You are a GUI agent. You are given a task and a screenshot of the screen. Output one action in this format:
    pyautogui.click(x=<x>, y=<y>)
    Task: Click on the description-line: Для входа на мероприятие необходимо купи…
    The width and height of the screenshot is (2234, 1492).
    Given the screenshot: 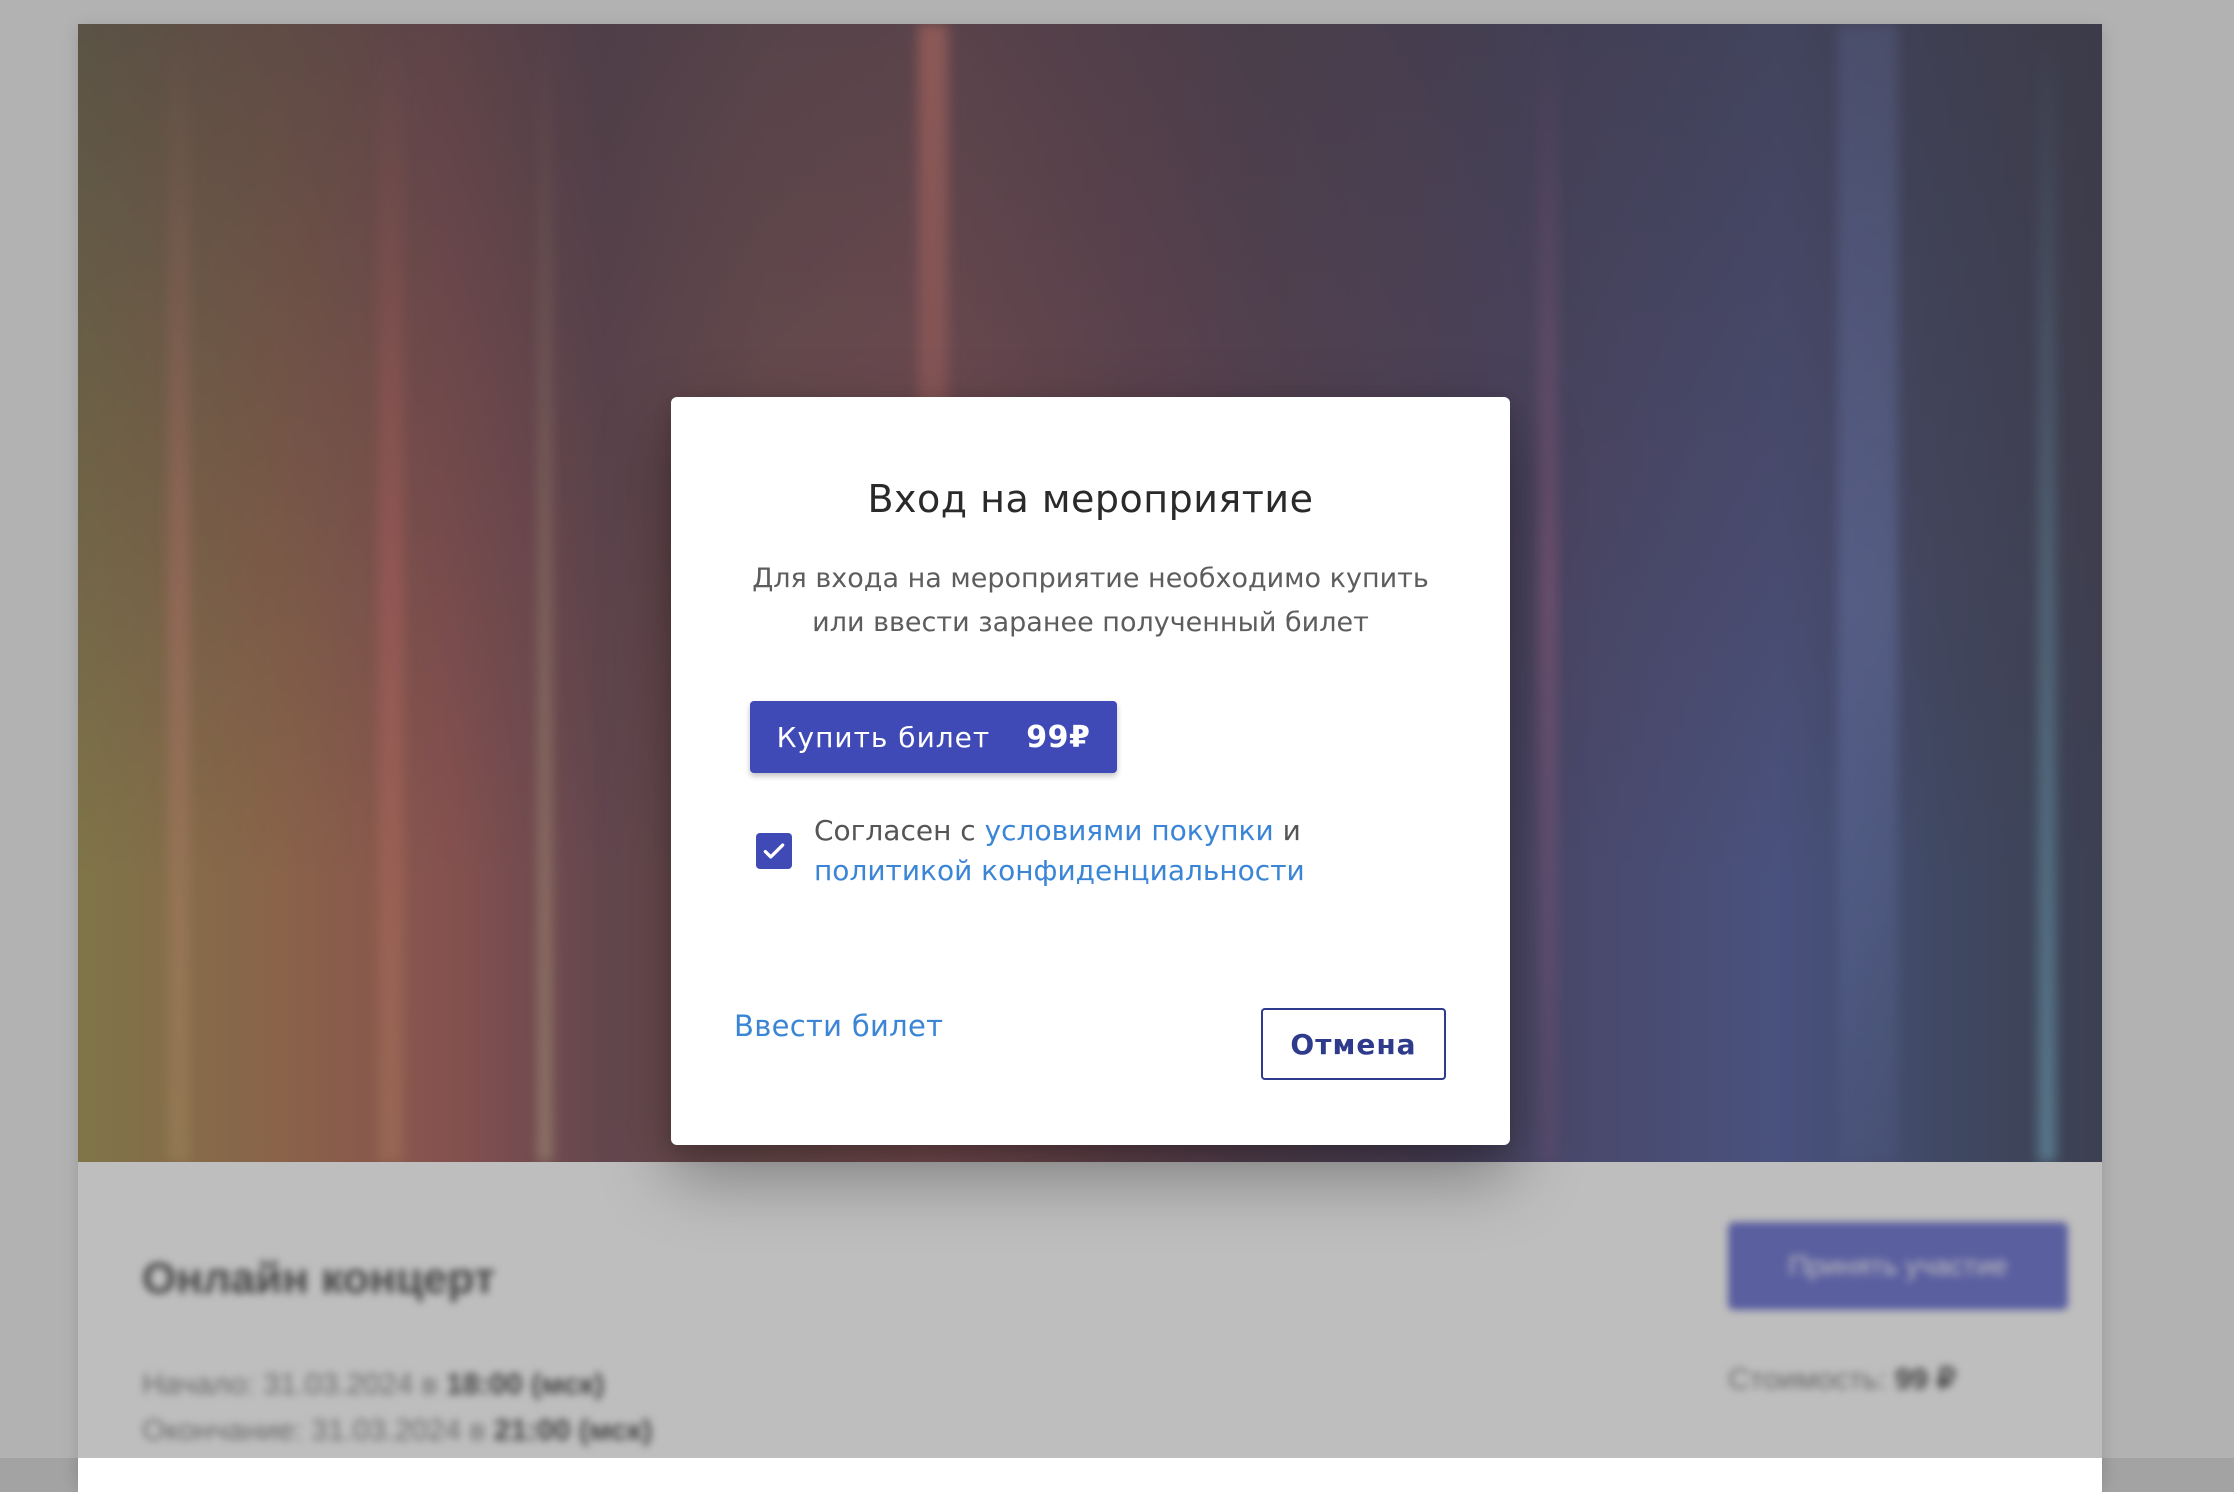 What is the action you would take?
    pyautogui.click(x=1090, y=578)
    